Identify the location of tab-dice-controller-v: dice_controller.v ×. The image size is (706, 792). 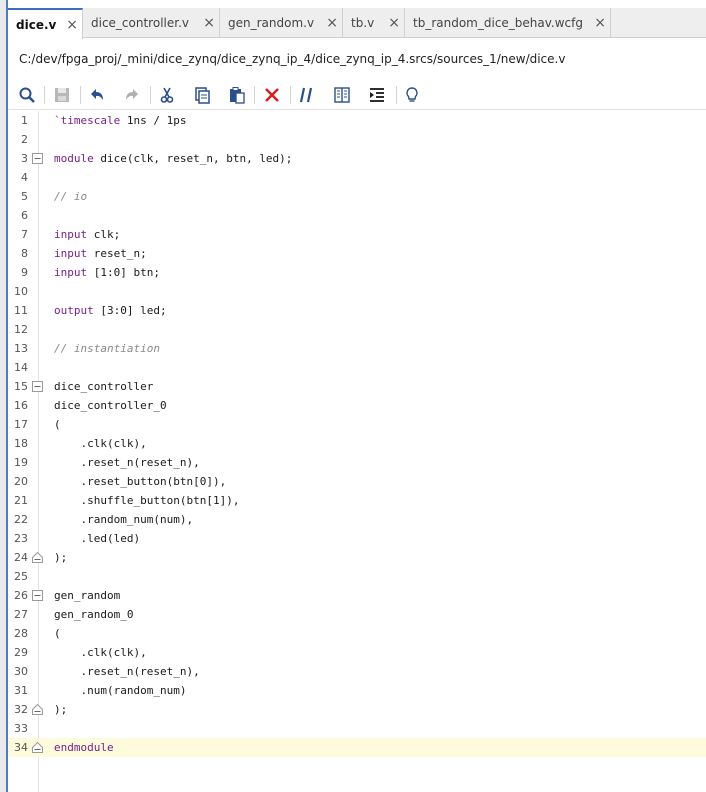
(151, 23).